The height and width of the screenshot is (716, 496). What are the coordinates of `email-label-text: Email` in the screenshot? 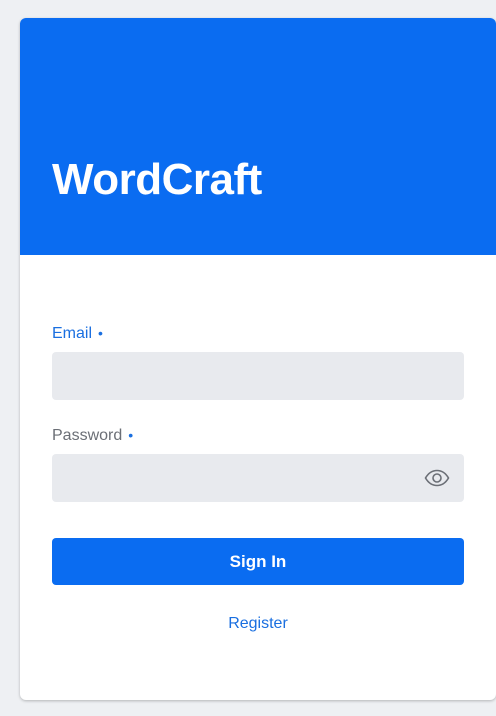 It's located at (72, 333).